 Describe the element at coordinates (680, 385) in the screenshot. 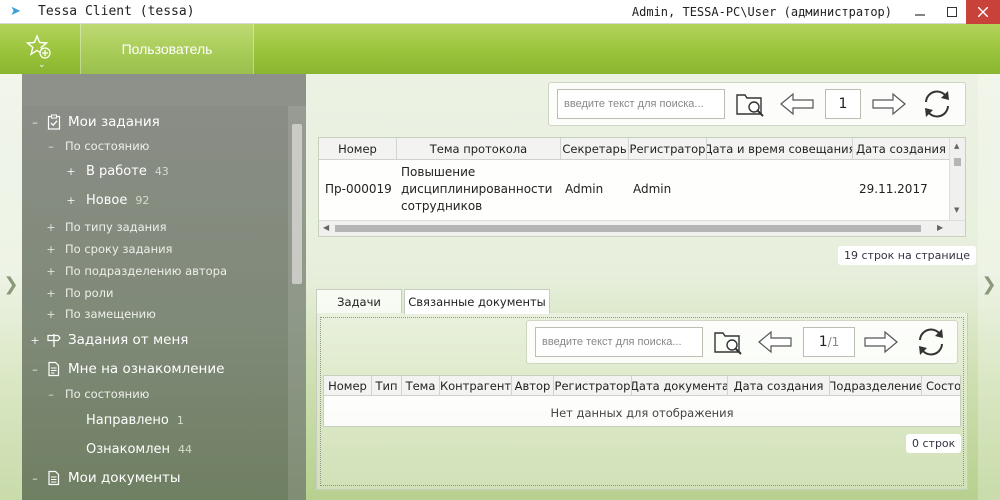

I see `column-header: Дата документа` at that location.